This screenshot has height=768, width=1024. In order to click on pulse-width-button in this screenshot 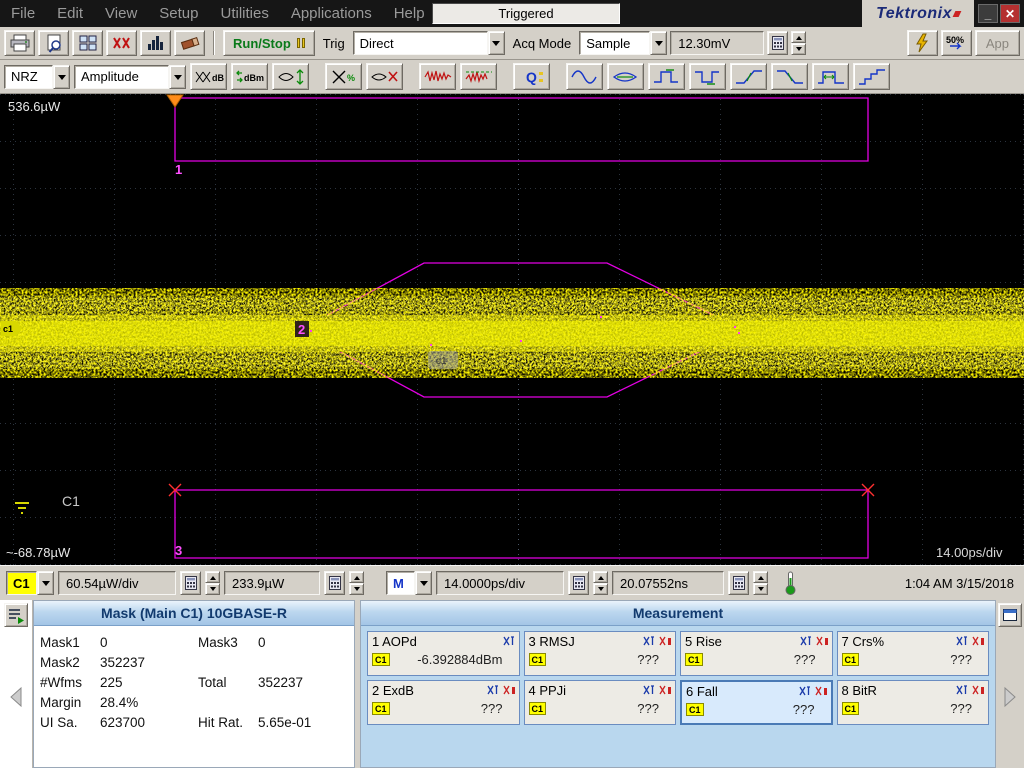, I will do `click(830, 76)`.